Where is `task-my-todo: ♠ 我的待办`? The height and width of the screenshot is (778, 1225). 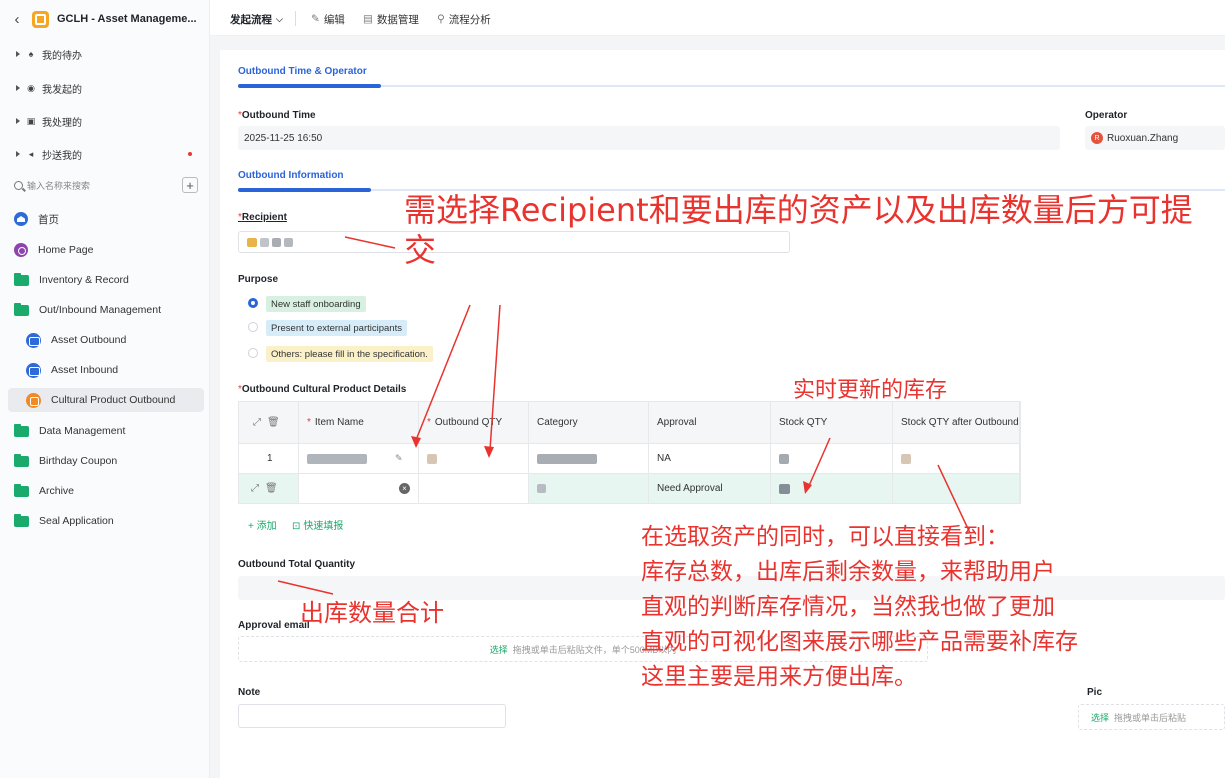
task-my-todo: ♠ 我的待办 is located at coordinates (106, 54).